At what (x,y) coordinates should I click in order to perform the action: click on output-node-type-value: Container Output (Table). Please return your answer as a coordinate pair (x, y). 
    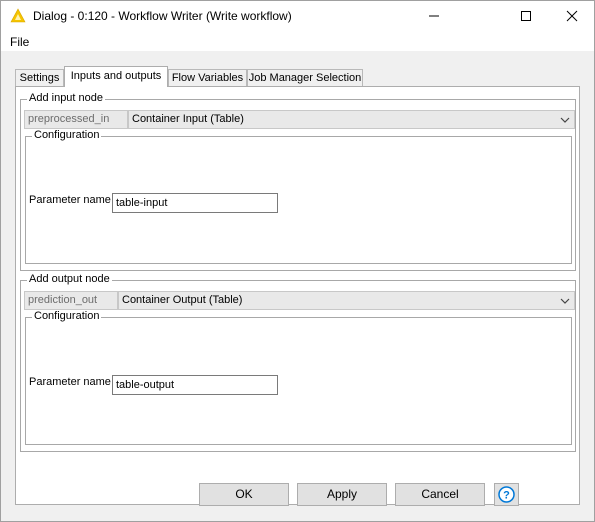
    Looking at the image, I should click on (182, 300).